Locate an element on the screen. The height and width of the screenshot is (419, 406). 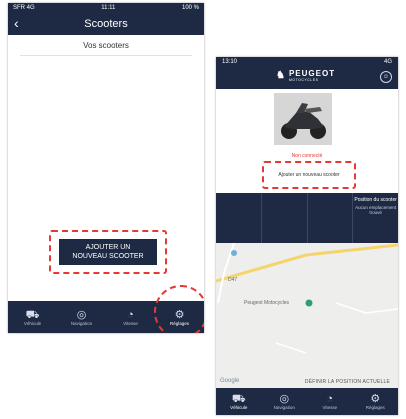
lion-icon: ♞ is located at coordinates (281, 75).